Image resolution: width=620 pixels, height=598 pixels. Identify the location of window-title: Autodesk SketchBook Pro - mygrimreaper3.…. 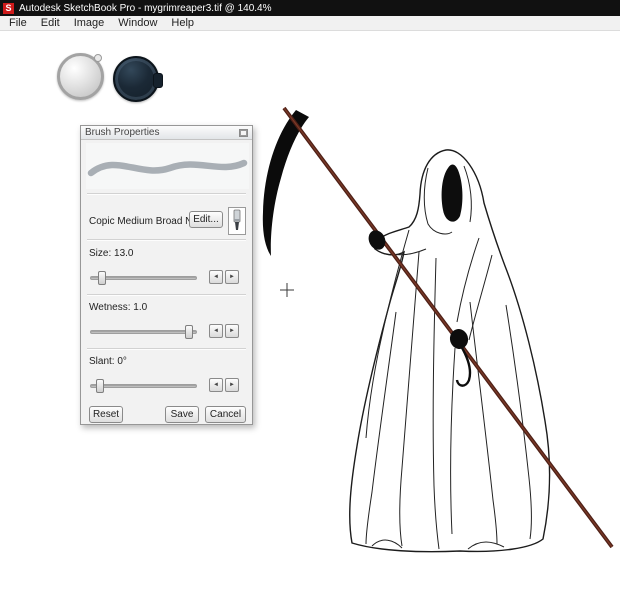
(145, 8).